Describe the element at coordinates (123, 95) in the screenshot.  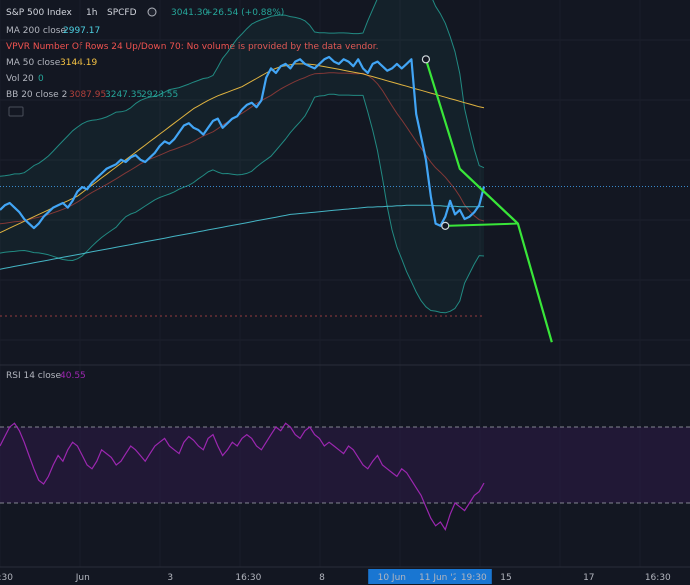
I see `bb-middle-value: 3247.35` at that location.